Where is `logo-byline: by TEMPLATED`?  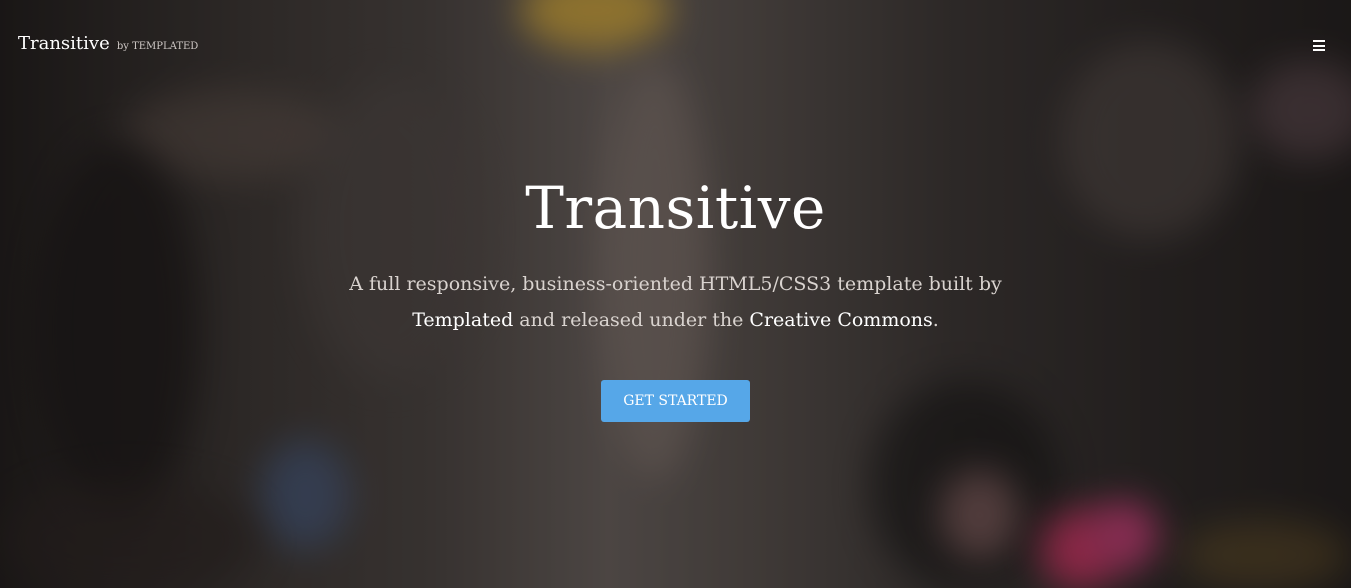 logo-byline: by TEMPLATED is located at coordinates (157, 46).